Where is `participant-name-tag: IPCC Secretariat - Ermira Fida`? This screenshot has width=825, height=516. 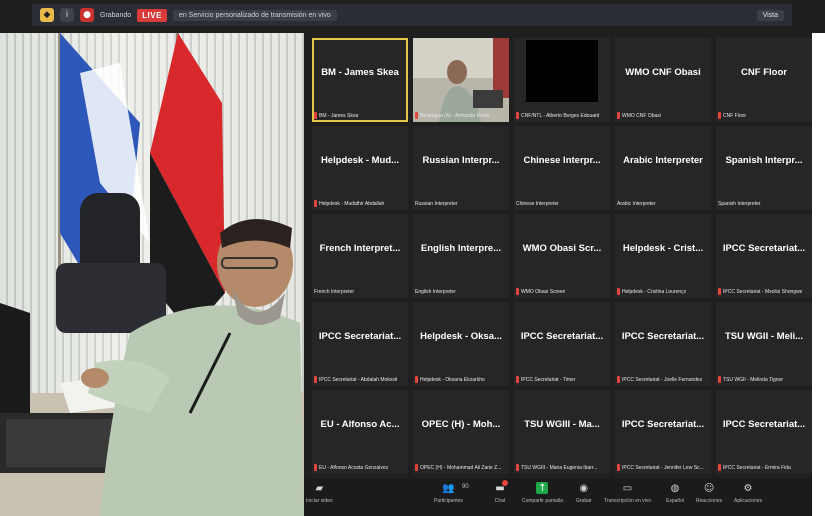
participant-name-tag: IPCC Secretariat - Ermira Fida is located at coordinates (764, 467).